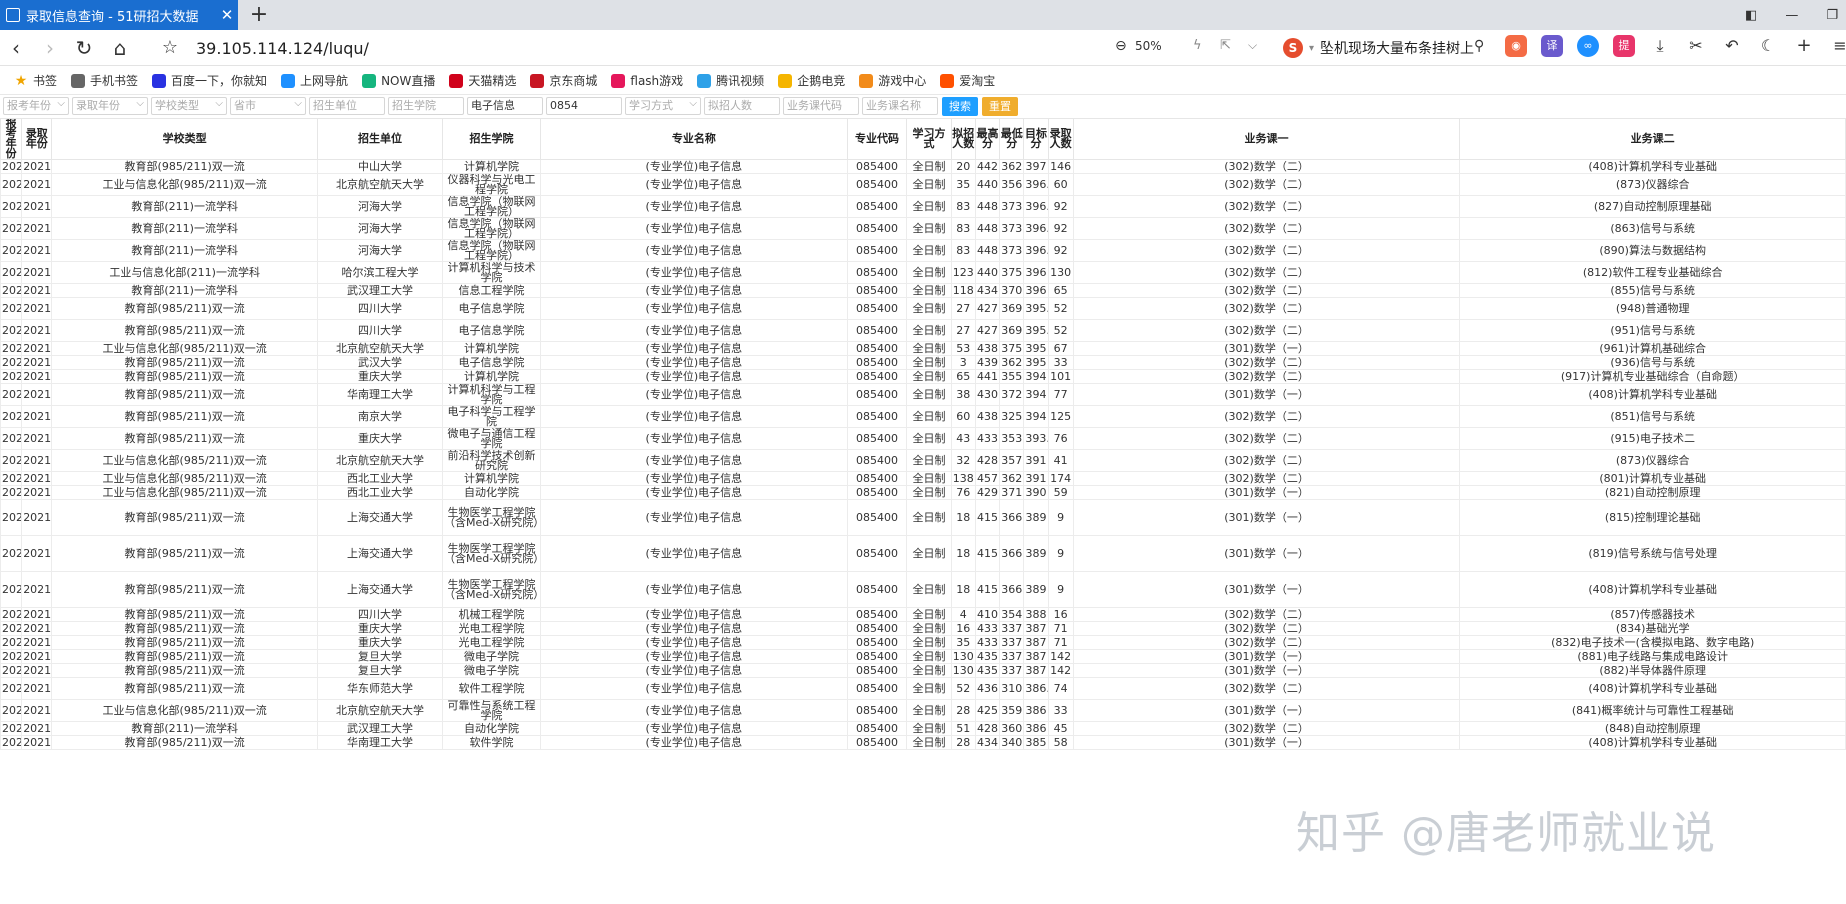 This screenshot has width=1846, height=904. I want to click on filter-field: 学校类型, so click(189, 106).